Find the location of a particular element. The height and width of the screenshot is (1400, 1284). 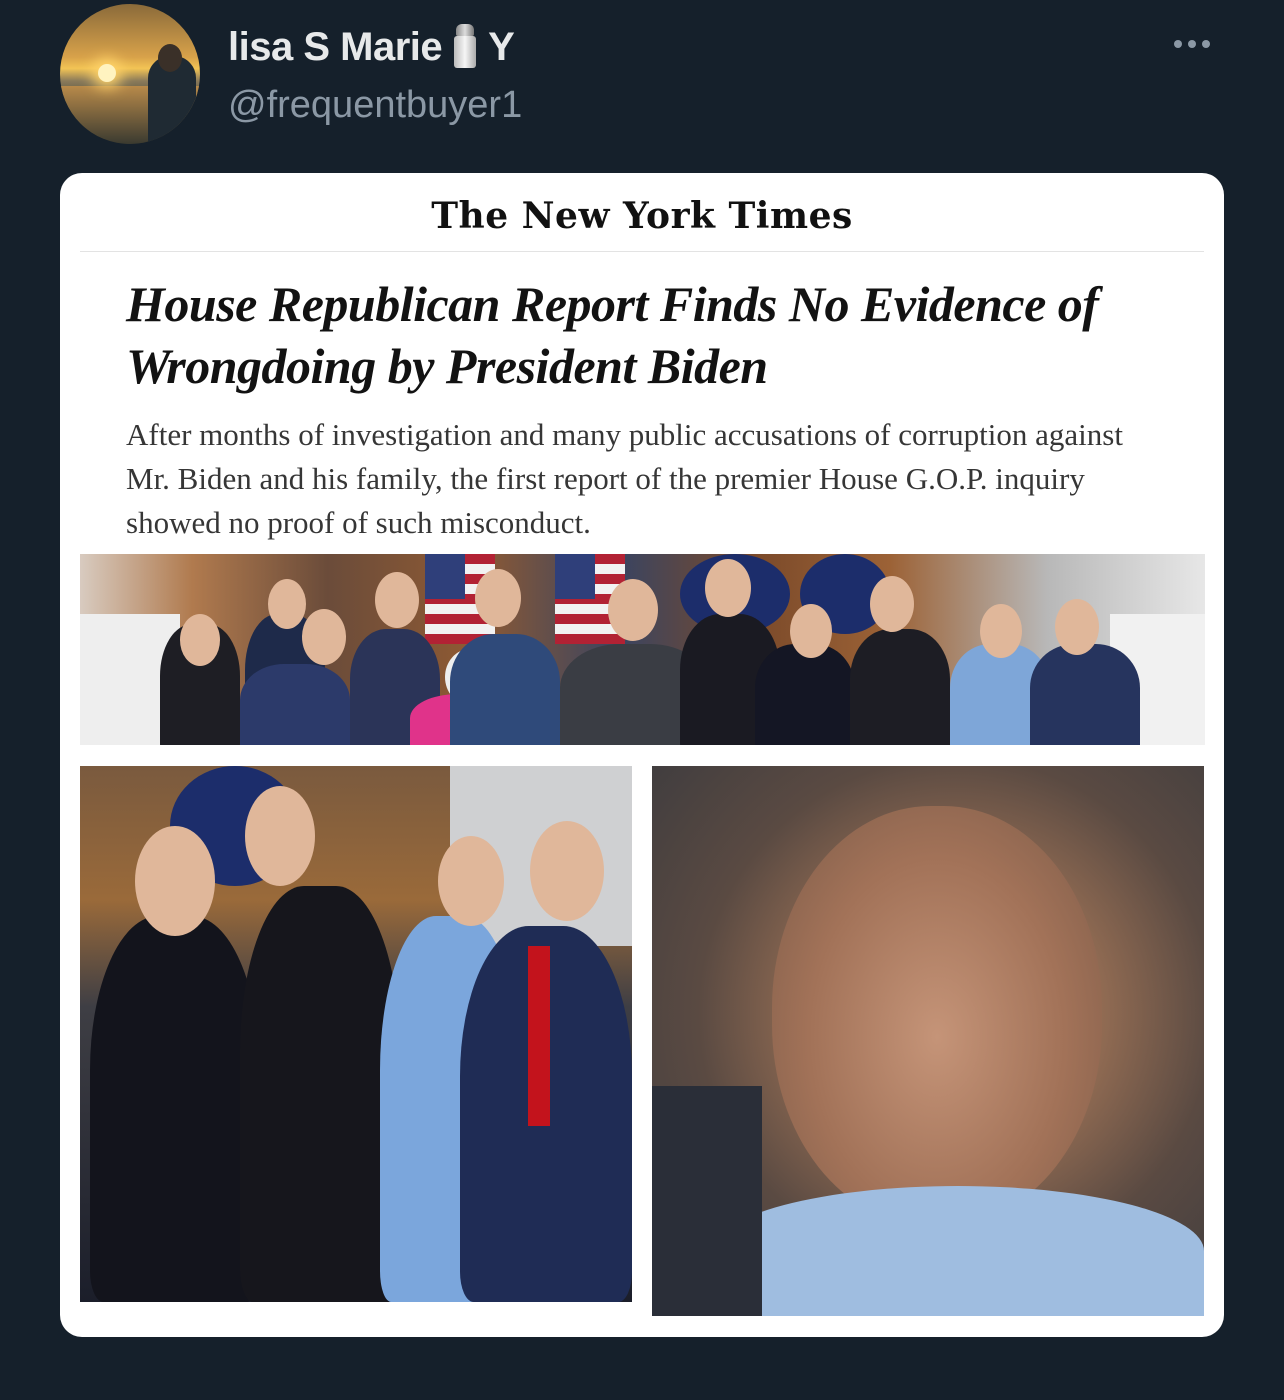

display-name-suffix: Y is located at coordinates (501, 46).